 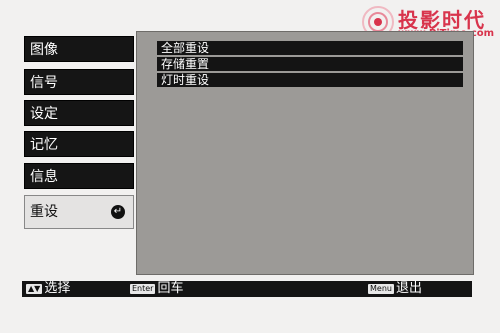 I want to click on submenu-item-reset-all: 全部重设, so click(x=310, y=48).